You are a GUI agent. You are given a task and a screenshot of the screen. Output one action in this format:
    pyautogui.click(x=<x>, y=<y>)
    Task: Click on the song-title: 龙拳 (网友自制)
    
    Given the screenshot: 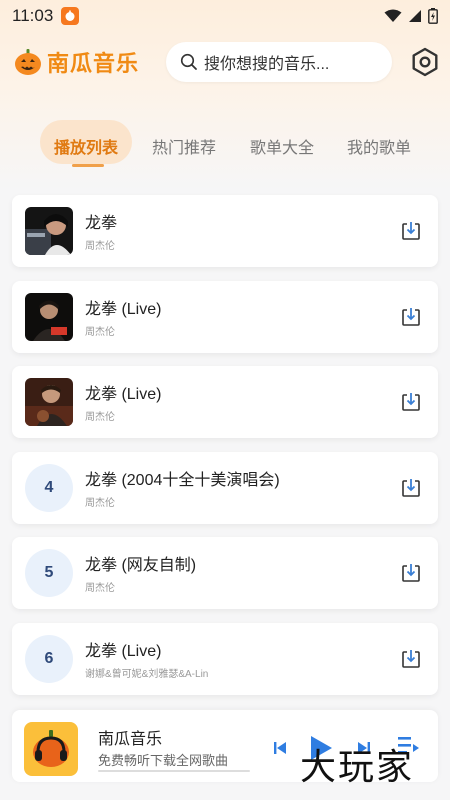 What is the action you would take?
    pyautogui.click(x=141, y=565)
    